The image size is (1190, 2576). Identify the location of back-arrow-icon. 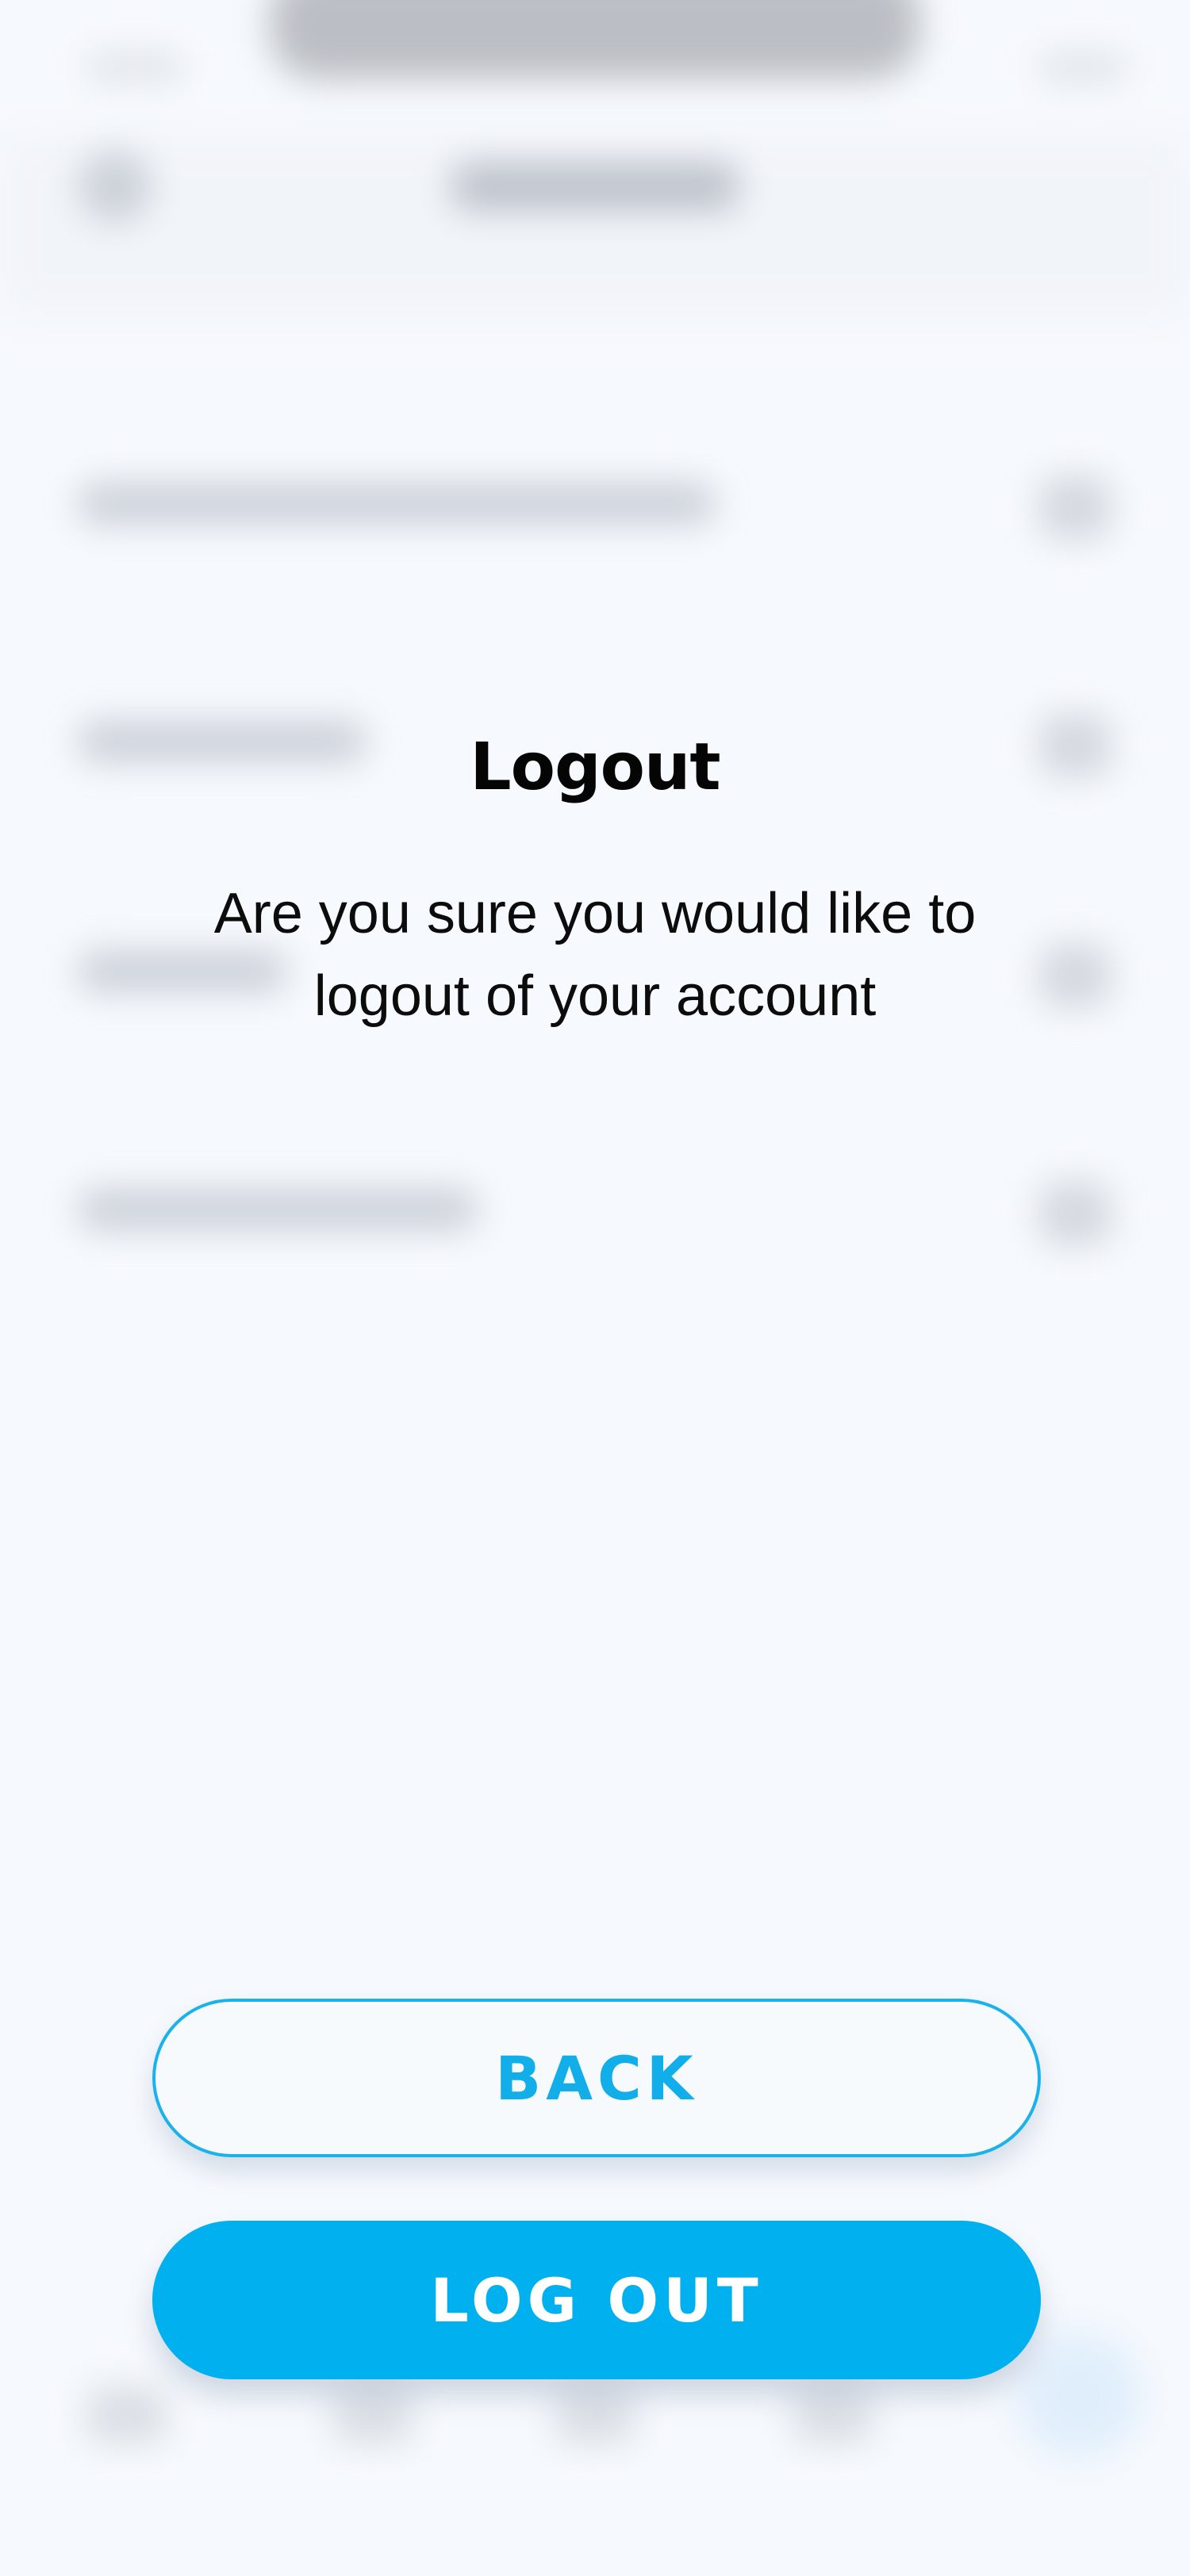
(115, 187).